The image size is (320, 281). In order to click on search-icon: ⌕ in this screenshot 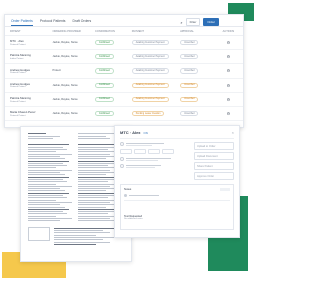, I will do `click(181, 22)`.